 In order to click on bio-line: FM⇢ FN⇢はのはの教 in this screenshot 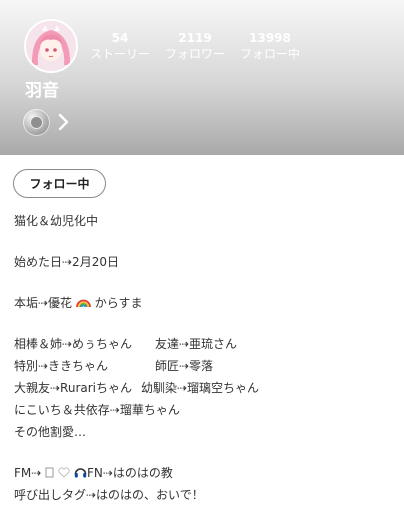, I will do `click(204, 473)`.